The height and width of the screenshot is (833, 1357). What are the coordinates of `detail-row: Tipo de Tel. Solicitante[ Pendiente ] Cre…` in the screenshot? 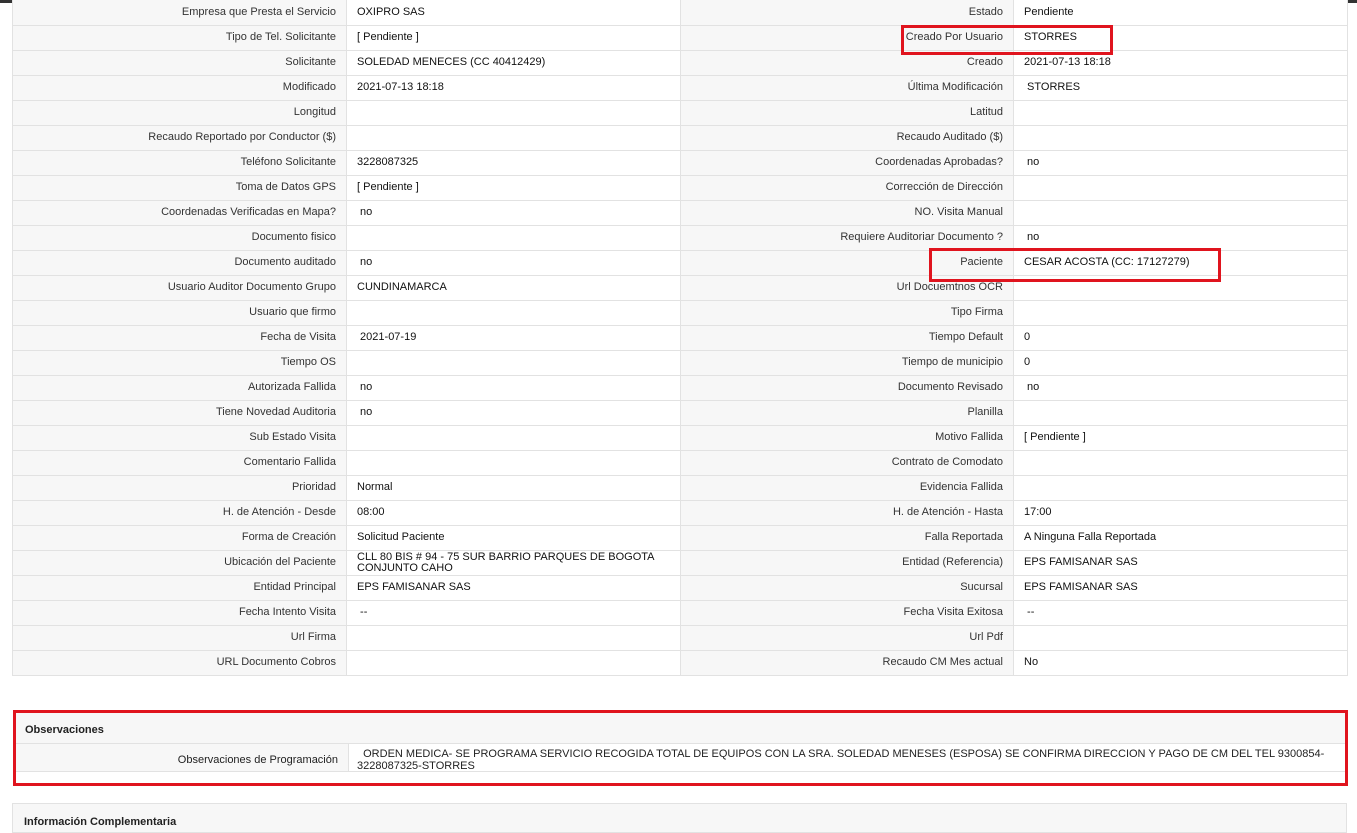 It's located at (680, 37).